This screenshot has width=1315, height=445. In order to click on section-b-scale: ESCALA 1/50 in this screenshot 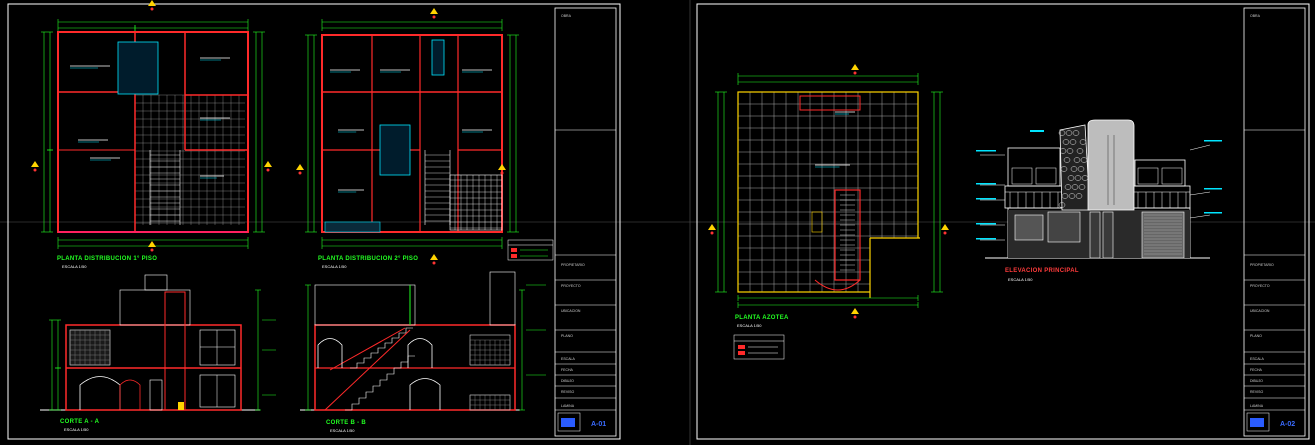, I will do `click(342, 430)`.